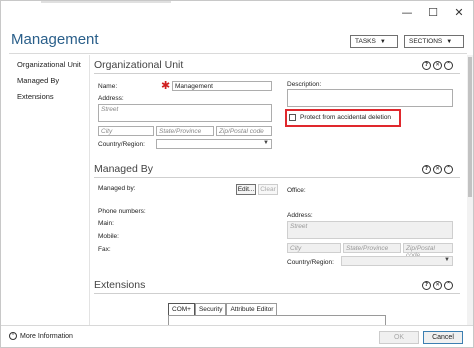 This screenshot has height=348, width=474. What do you see at coordinates (181, 309) in the screenshot?
I see `tab-com-plus: COM+` at bounding box center [181, 309].